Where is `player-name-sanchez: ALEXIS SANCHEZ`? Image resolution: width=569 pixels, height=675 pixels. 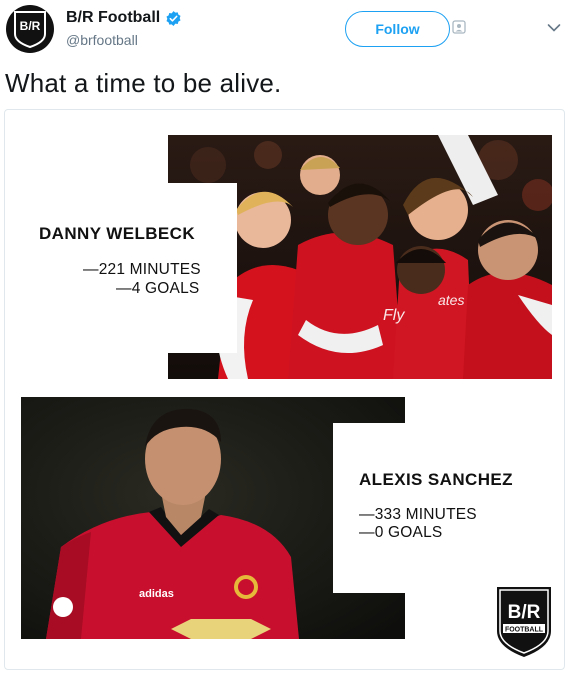 player-name-sanchez: ALEXIS SANCHEZ is located at coordinates (436, 479).